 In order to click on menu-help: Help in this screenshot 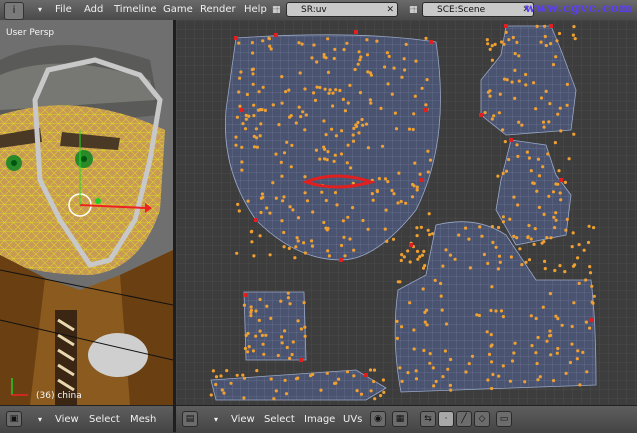, I will do `click(255, 10)`.